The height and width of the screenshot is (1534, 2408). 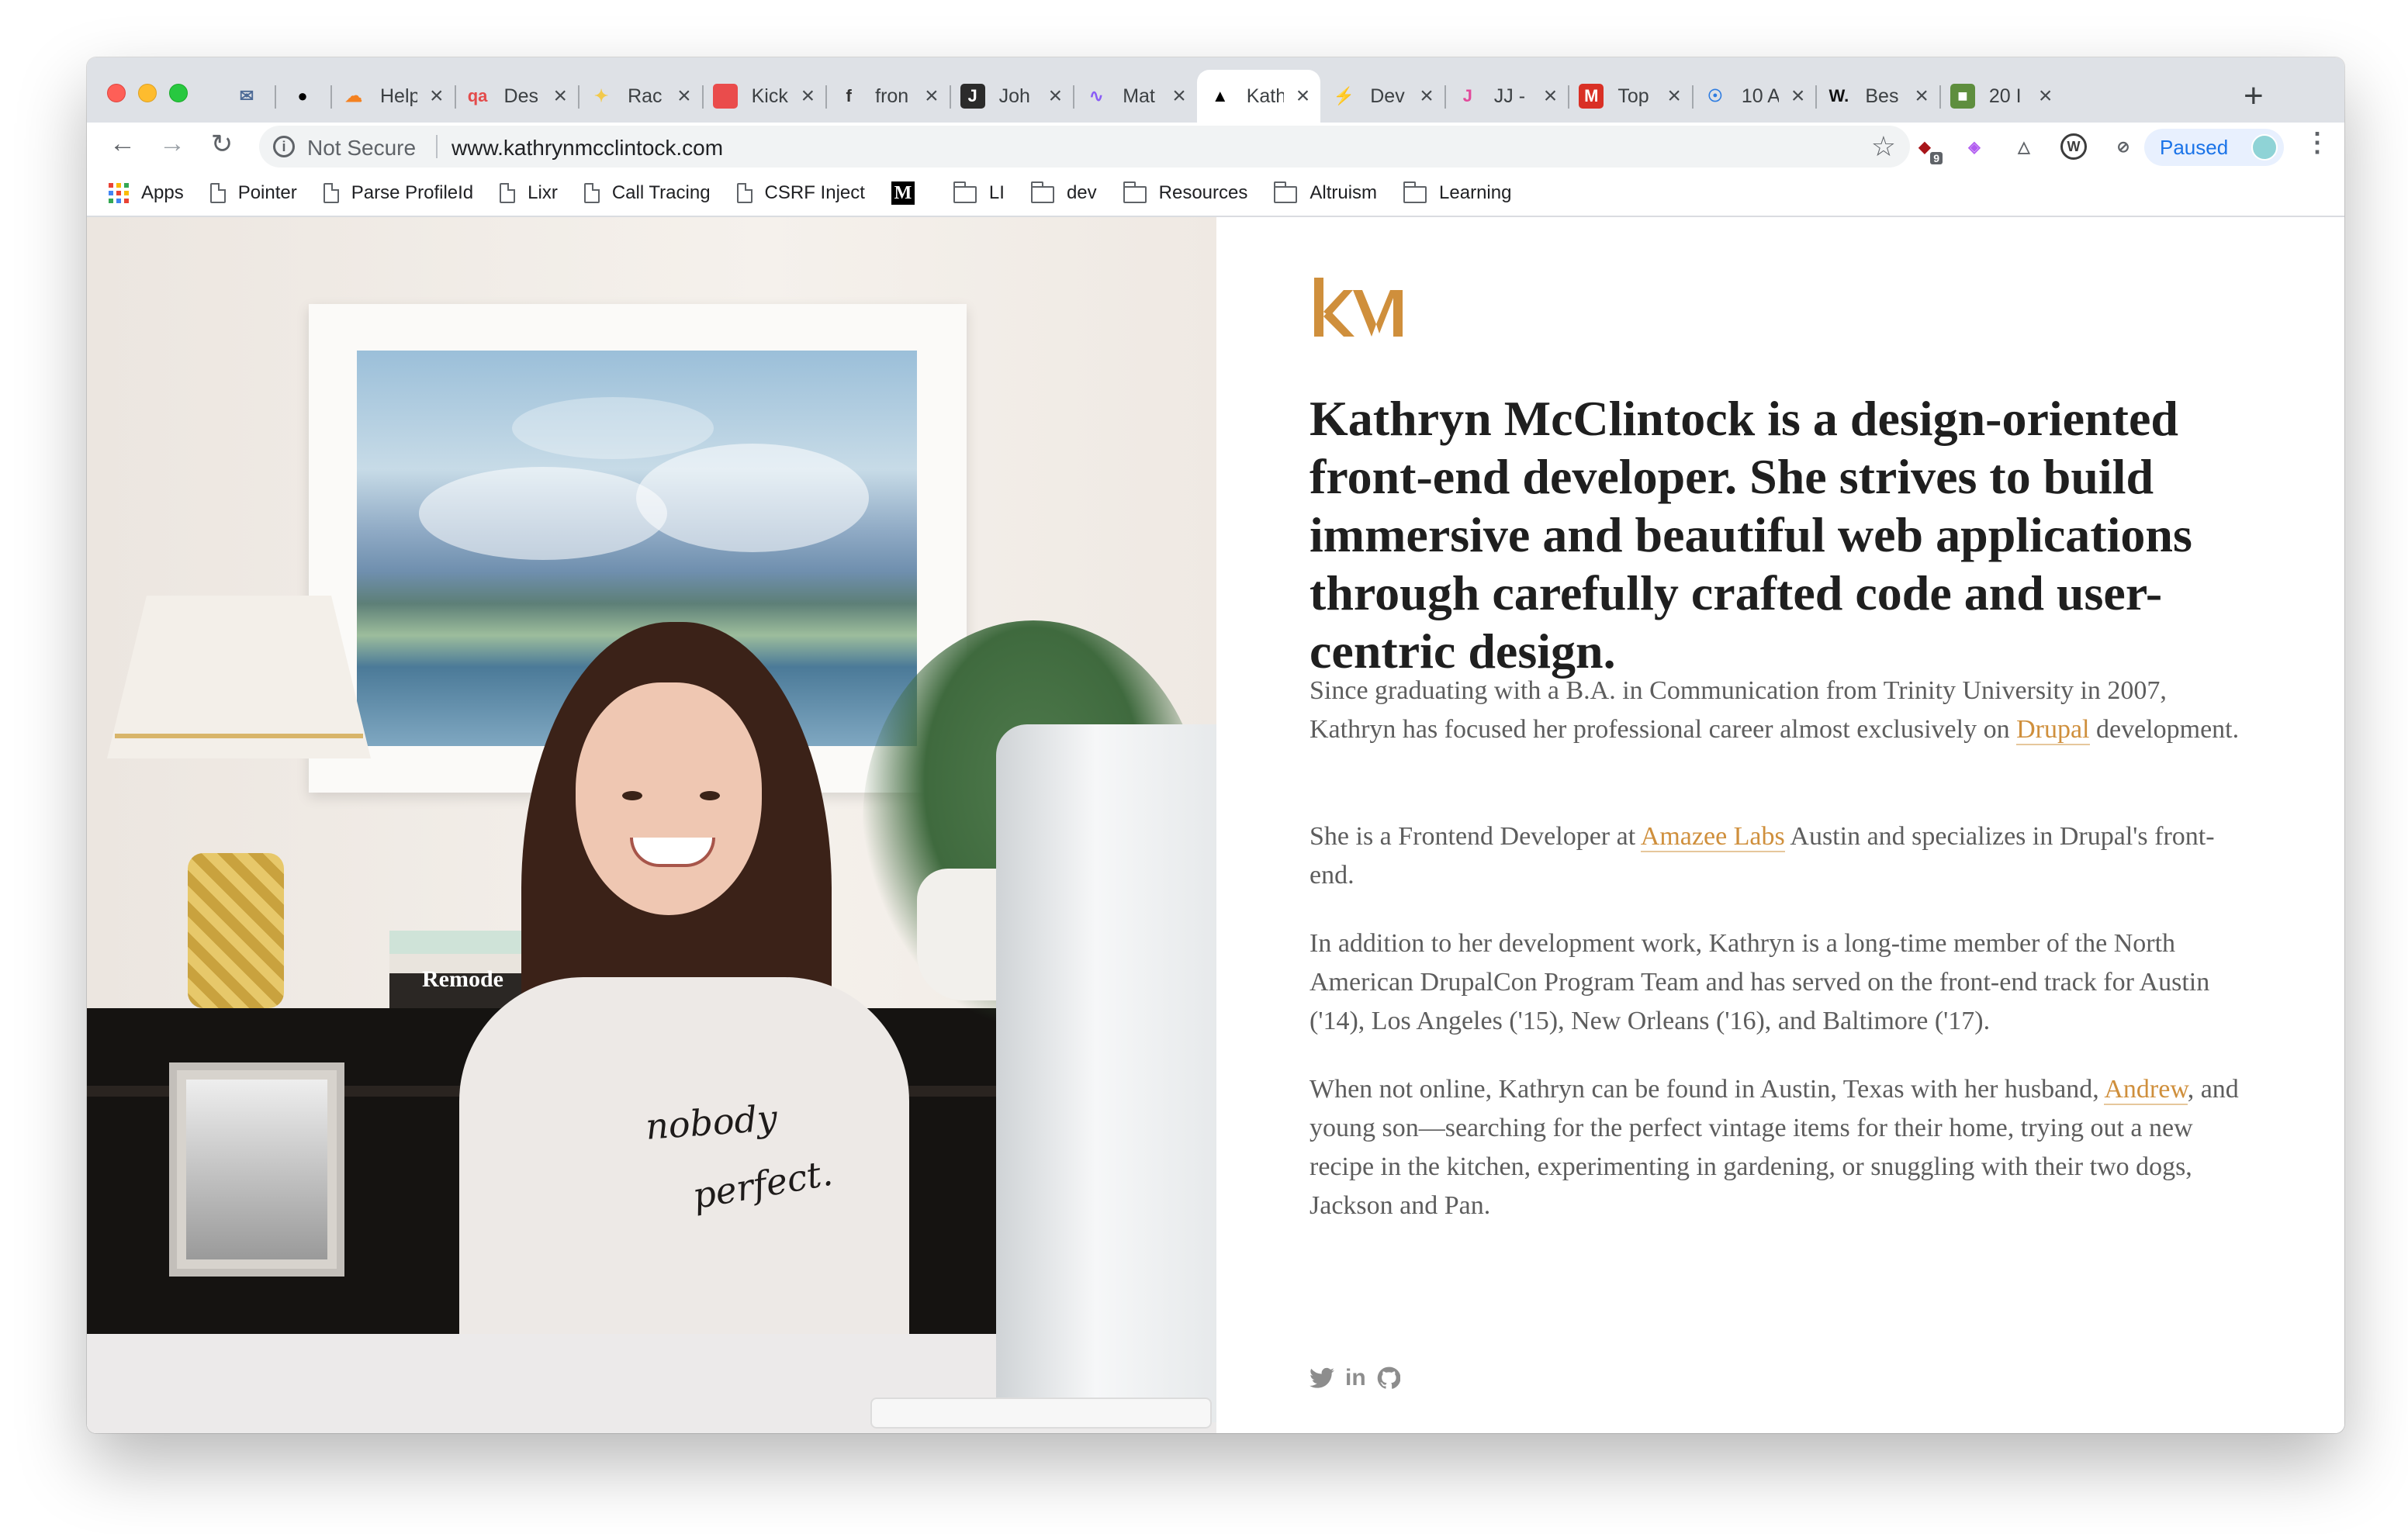 I want to click on bookmark-lixr: Lixr, so click(x=529, y=193).